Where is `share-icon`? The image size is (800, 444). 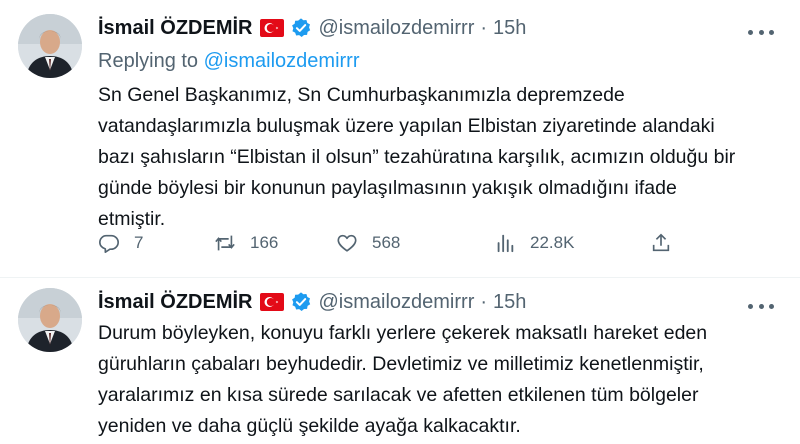 share-icon is located at coordinates (661, 243).